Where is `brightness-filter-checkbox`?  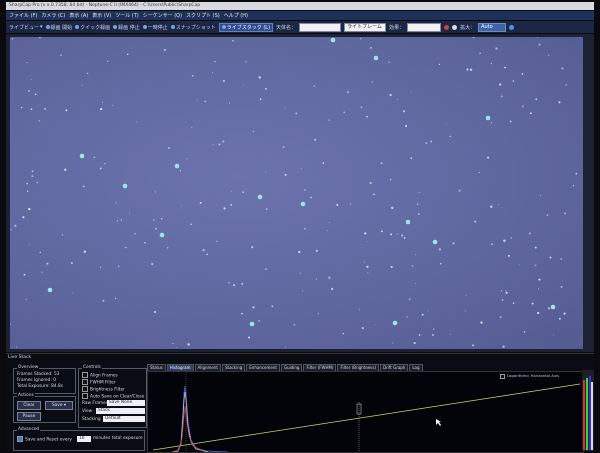 brightness-filter-checkbox is located at coordinates (85, 389).